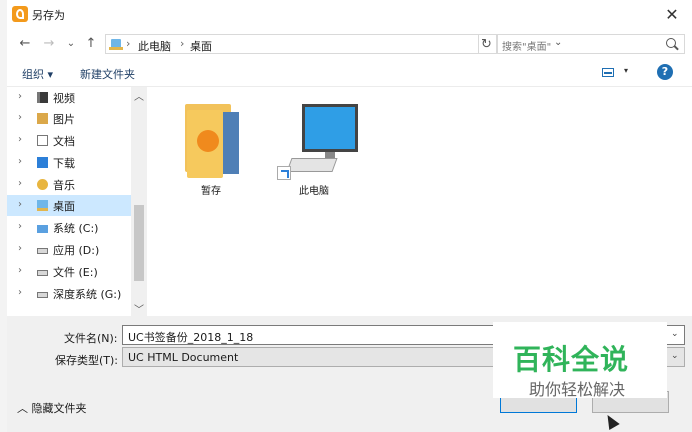 This screenshot has width=692, height=432. Describe the element at coordinates (87, 360) in the screenshot. I see `filetype-label: 保存类型(T):` at that location.